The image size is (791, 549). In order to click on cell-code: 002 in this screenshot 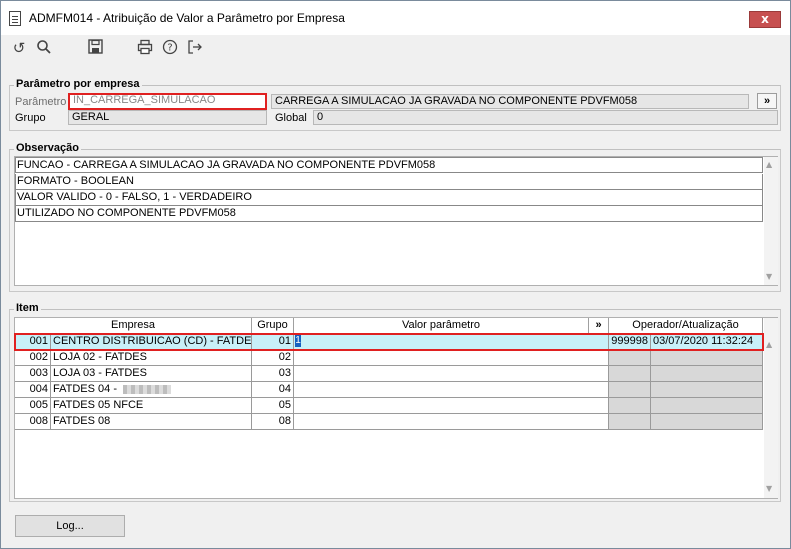, I will do `click(33, 358)`.